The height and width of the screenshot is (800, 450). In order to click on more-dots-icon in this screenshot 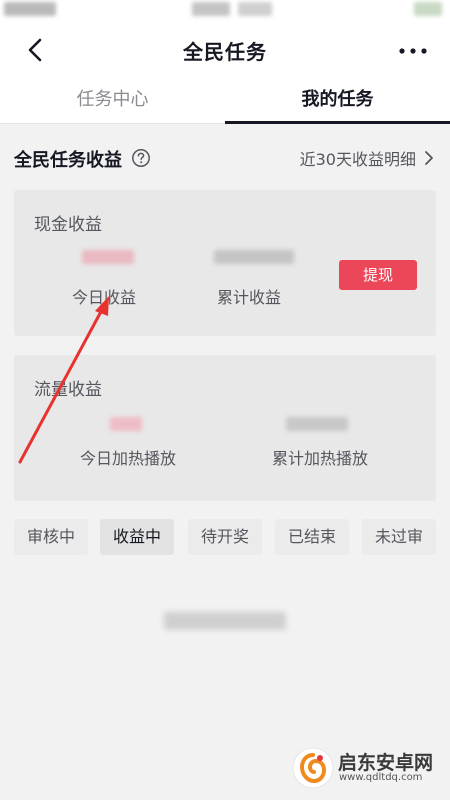, I will do `click(413, 50)`.